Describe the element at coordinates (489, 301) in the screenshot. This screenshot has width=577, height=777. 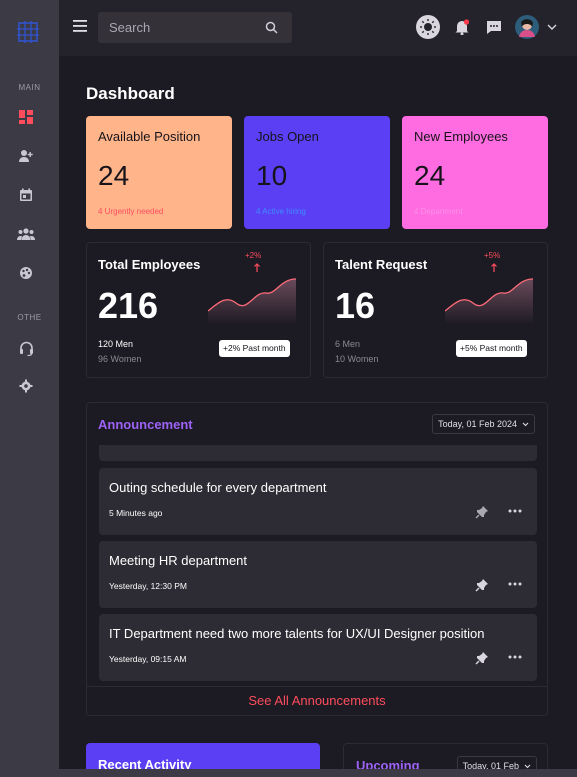
I see `talent-request-sparkline` at that location.